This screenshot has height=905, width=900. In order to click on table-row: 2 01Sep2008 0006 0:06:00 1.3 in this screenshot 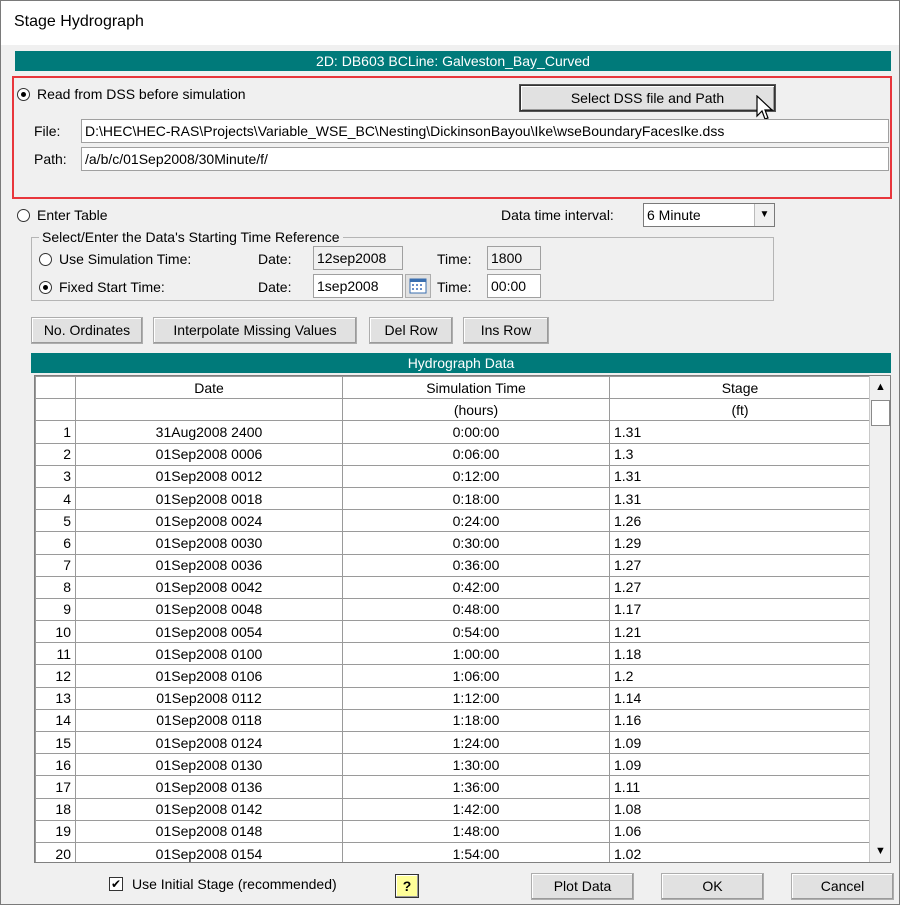, I will do `click(453, 454)`.